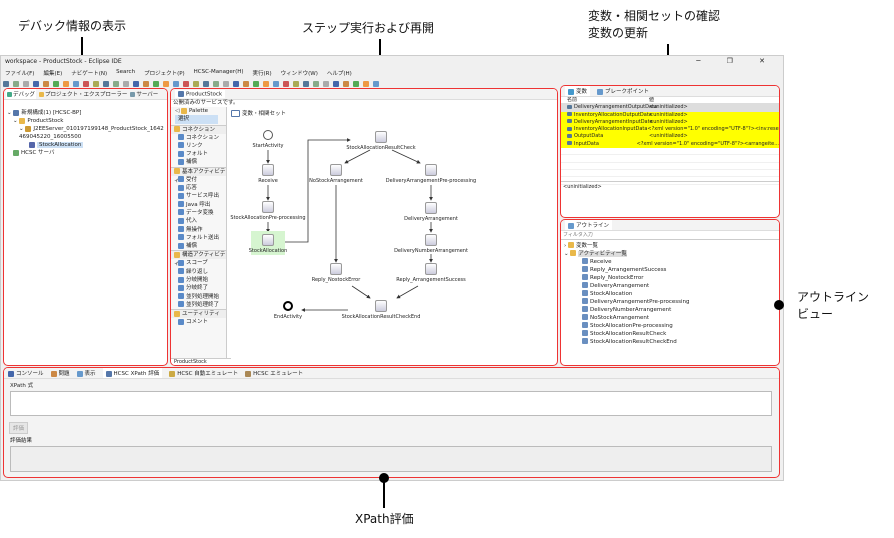  Describe the element at coordinates (586, 143) in the screenshot. I see `variable-name: InputData` at that location.